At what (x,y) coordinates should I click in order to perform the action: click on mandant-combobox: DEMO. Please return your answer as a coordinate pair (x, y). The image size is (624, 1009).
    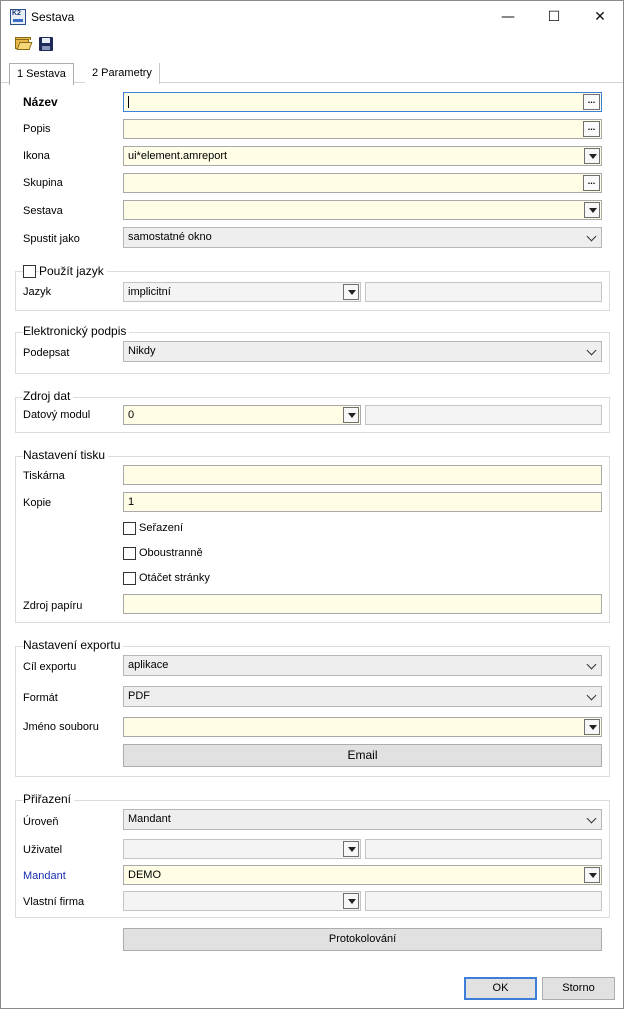
    Looking at the image, I should click on (362, 875).